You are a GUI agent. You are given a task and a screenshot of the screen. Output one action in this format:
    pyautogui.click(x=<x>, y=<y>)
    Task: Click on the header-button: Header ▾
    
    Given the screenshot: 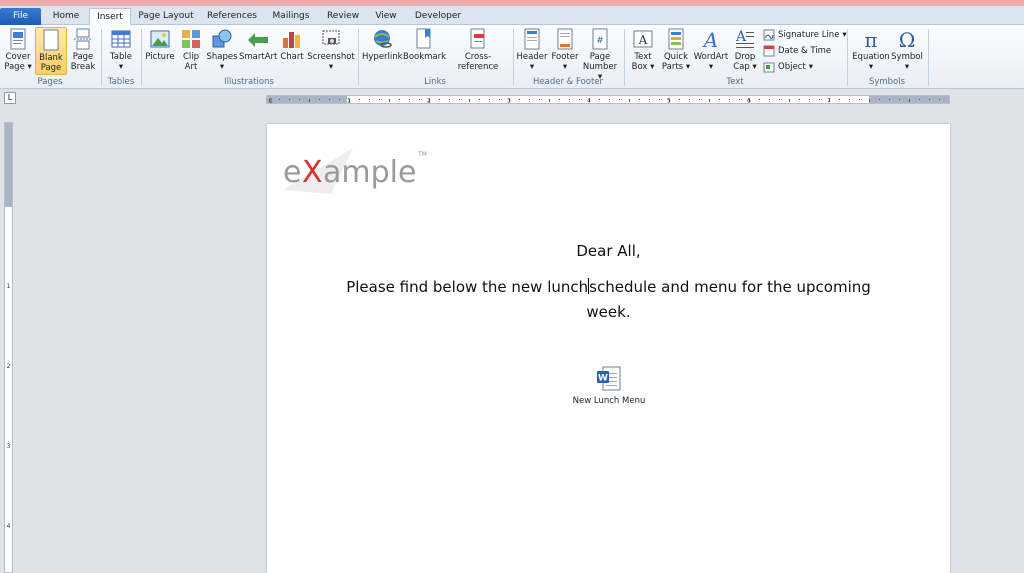 What is the action you would take?
    pyautogui.click(x=532, y=49)
    